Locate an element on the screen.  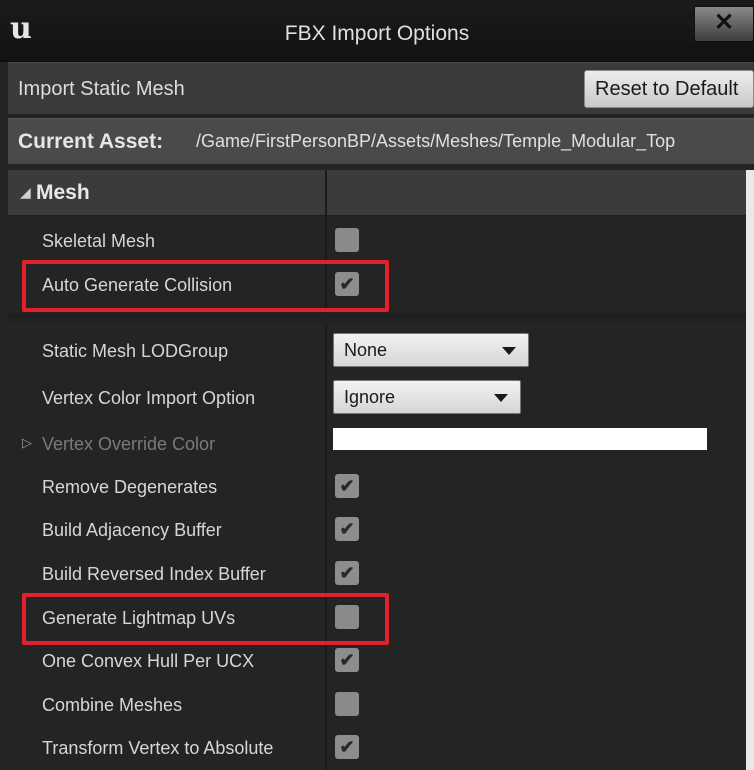
title-bar: u FBX Import Options ✕ is located at coordinates (377, 31).